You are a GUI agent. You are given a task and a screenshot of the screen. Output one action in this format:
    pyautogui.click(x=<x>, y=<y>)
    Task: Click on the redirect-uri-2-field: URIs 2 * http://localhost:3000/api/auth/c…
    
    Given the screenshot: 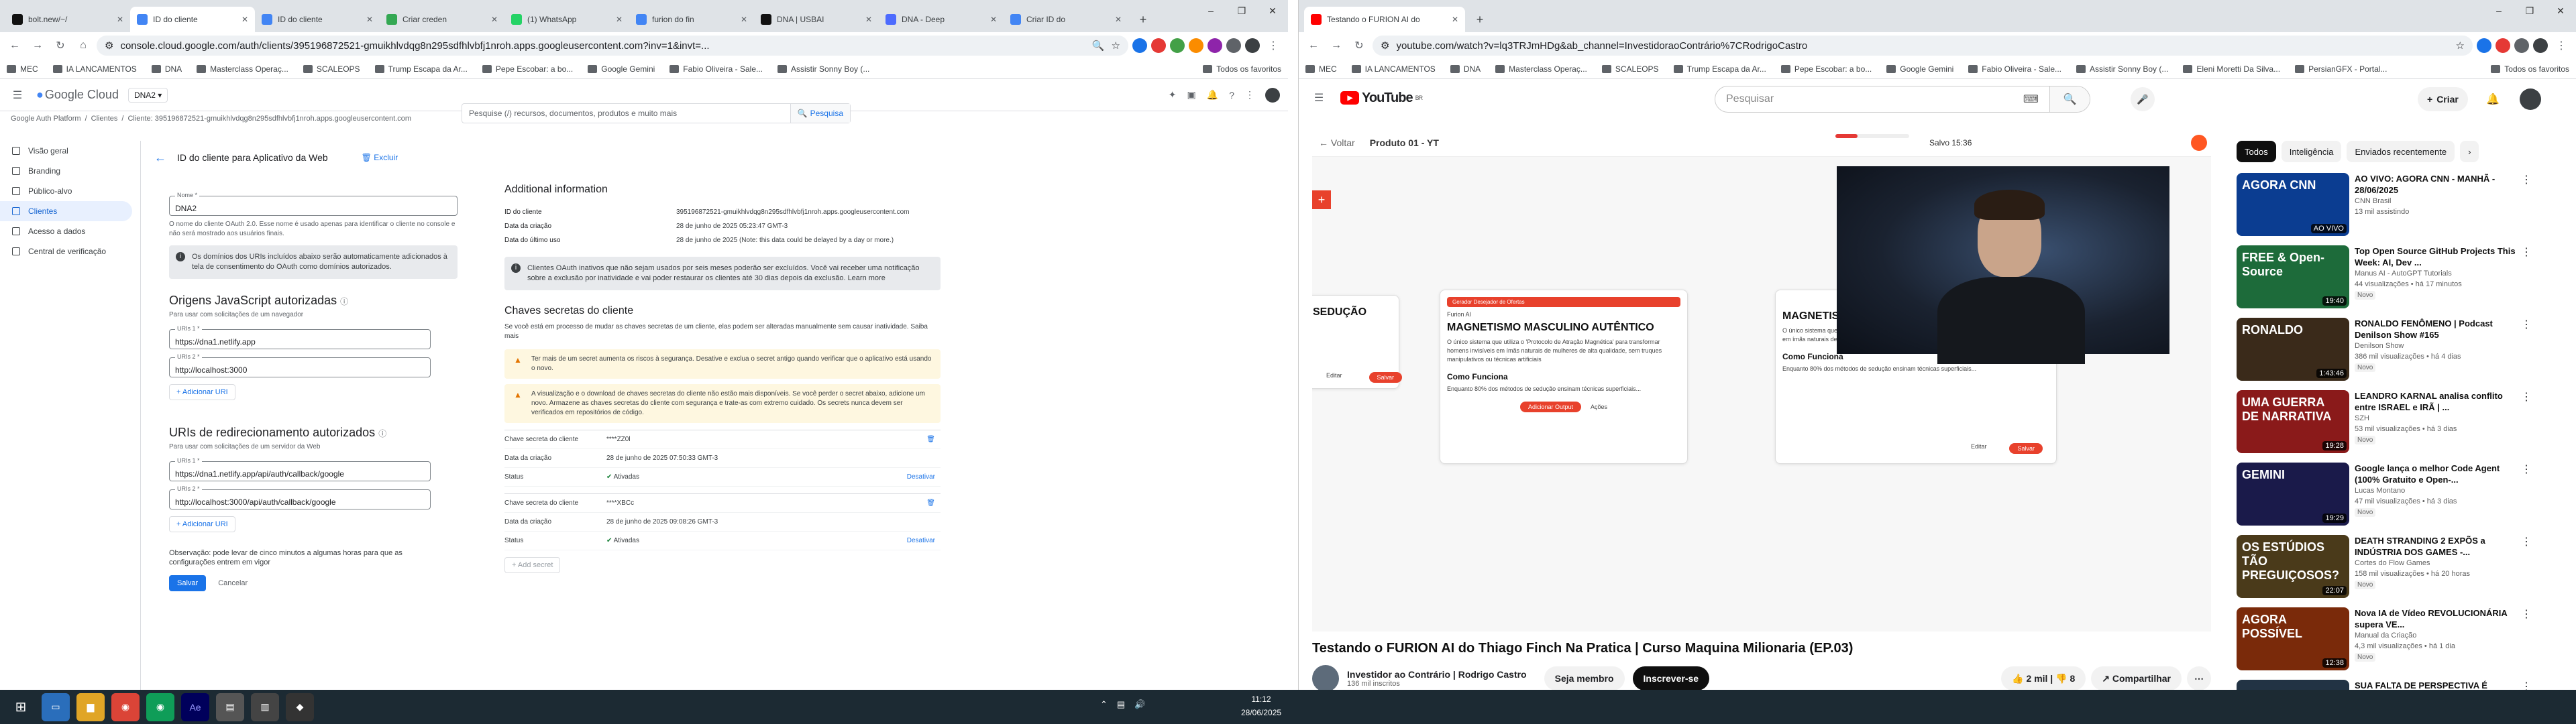 What is the action you would take?
    pyautogui.click(x=300, y=497)
    